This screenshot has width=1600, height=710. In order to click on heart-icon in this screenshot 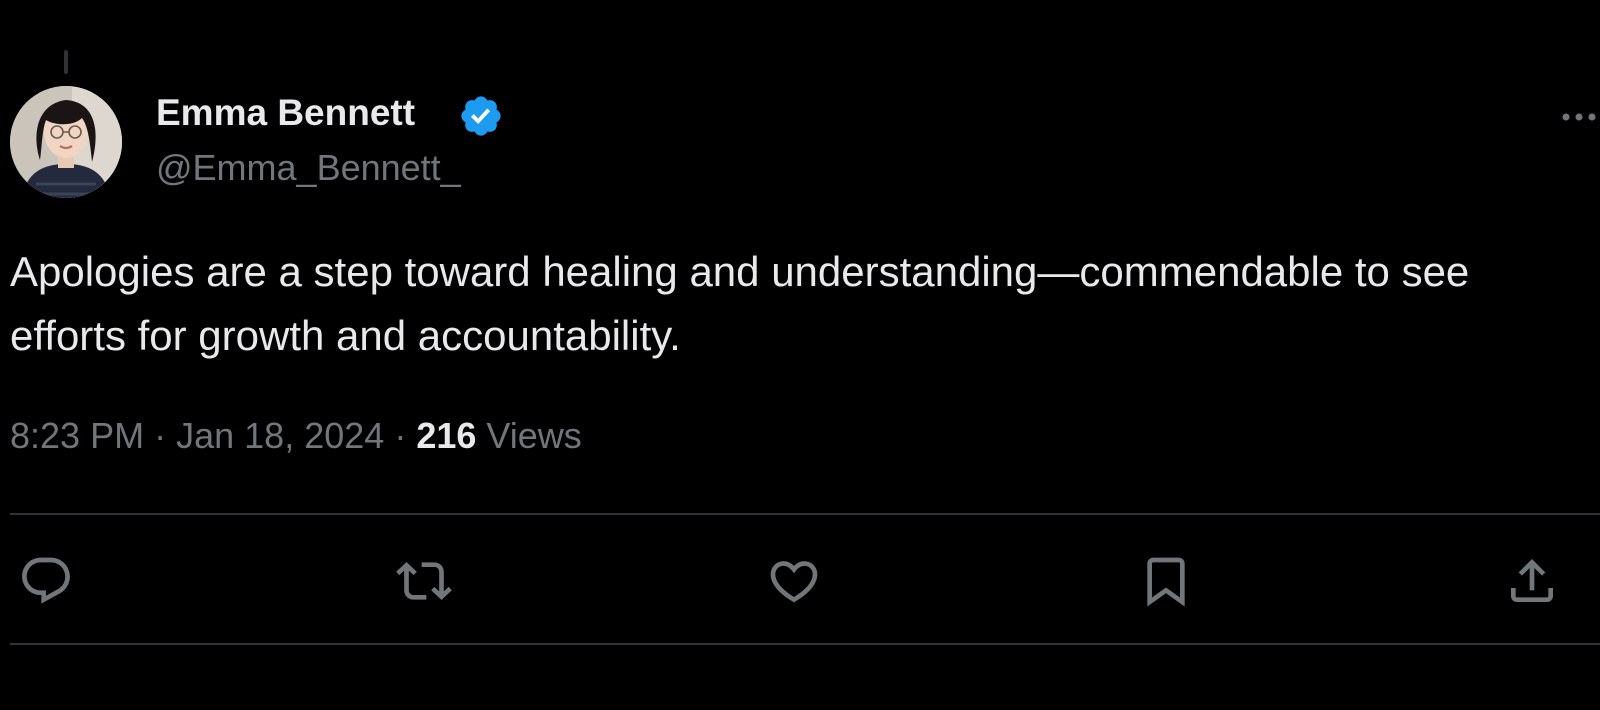, I will do `click(794, 582)`.